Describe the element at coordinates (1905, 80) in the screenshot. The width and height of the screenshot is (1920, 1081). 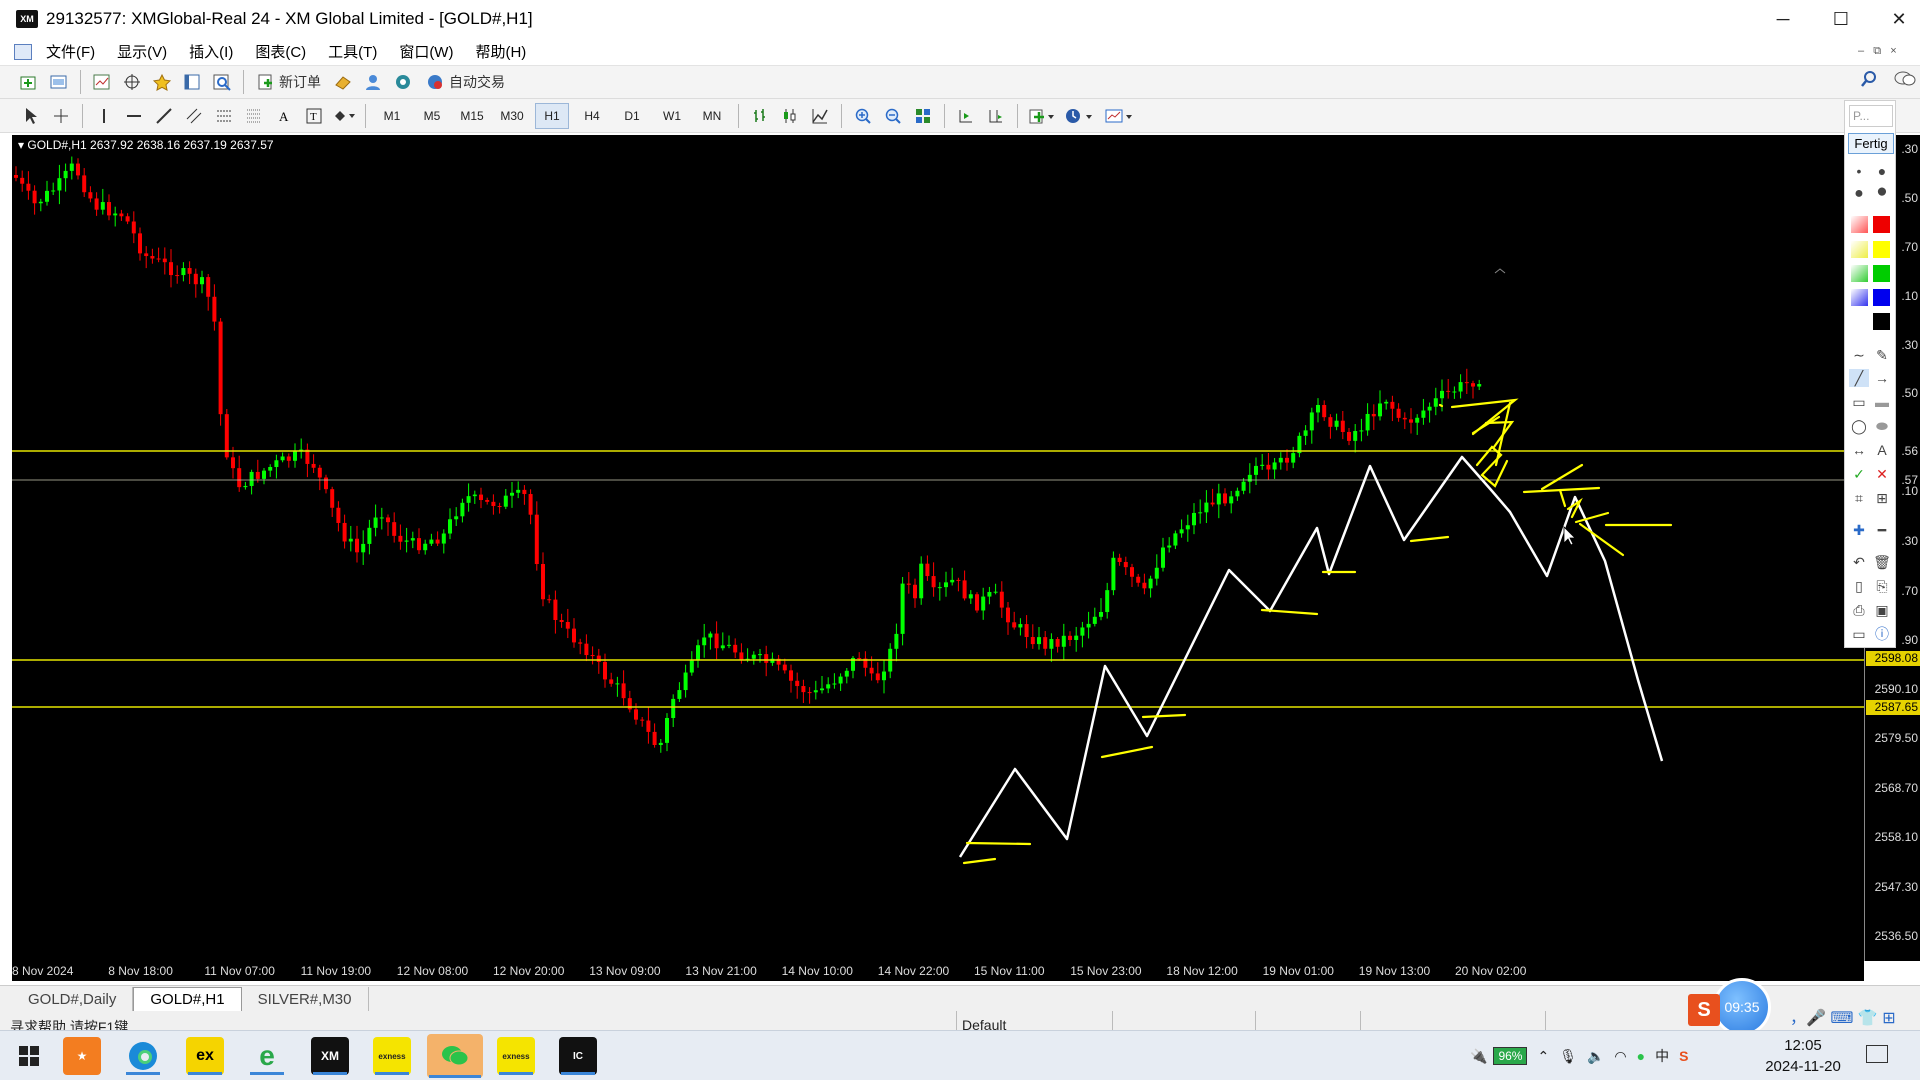
I see `chat-icon` at that location.